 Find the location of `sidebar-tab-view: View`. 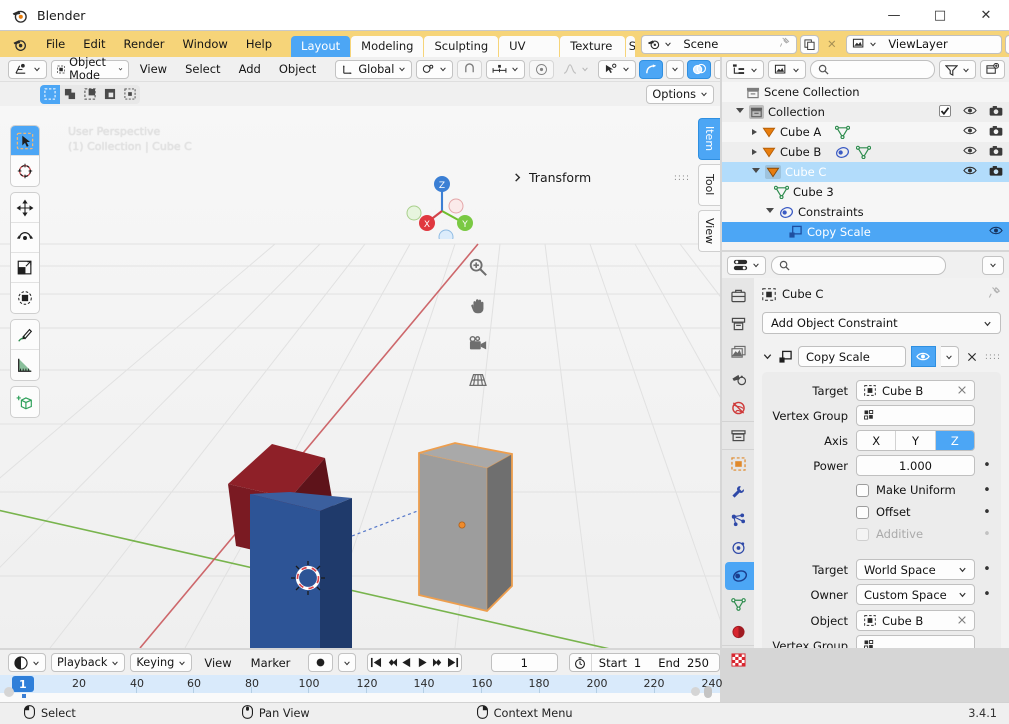

sidebar-tab-view: View is located at coordinates (709, 231).